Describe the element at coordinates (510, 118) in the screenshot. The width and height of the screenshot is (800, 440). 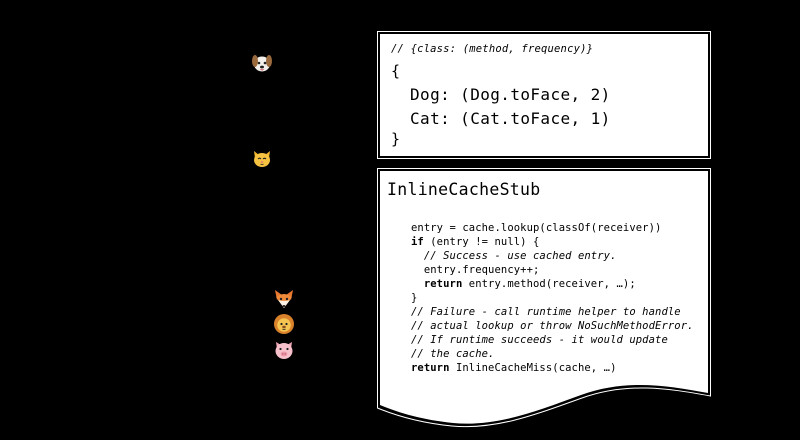
I see `cache-entry-cat: Cat: (Cat.toFace, 1)` at that location.